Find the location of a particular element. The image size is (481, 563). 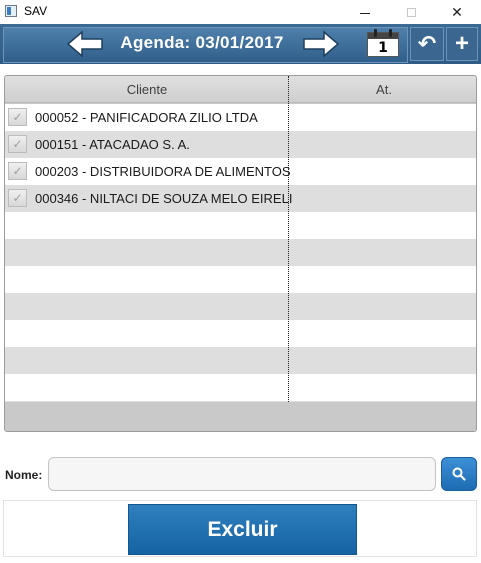

app-window-icon is located at coordinates (11, 11).